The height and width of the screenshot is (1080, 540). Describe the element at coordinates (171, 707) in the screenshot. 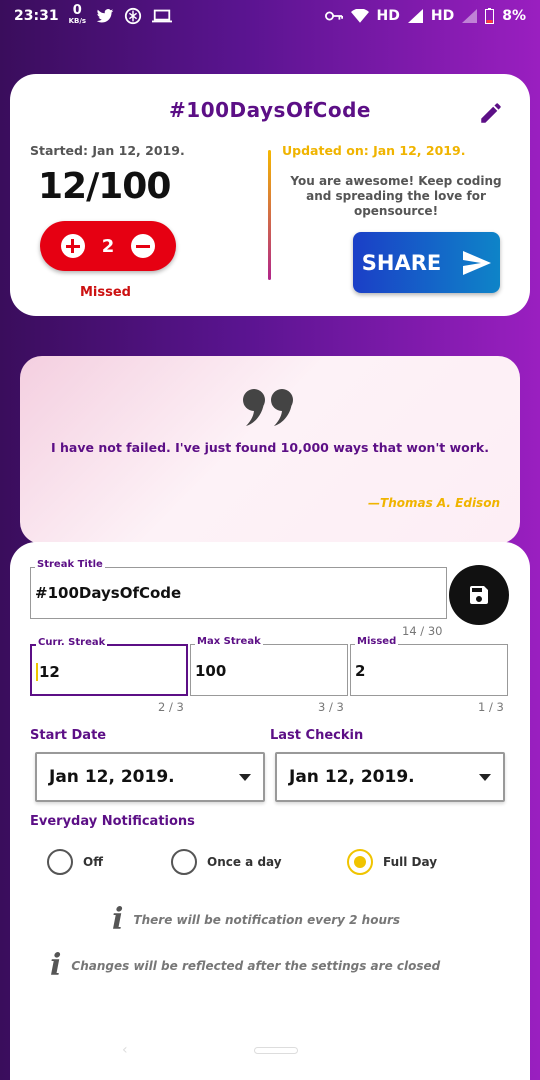

I see `curr-streak-counter: 2 / 3` at that location.